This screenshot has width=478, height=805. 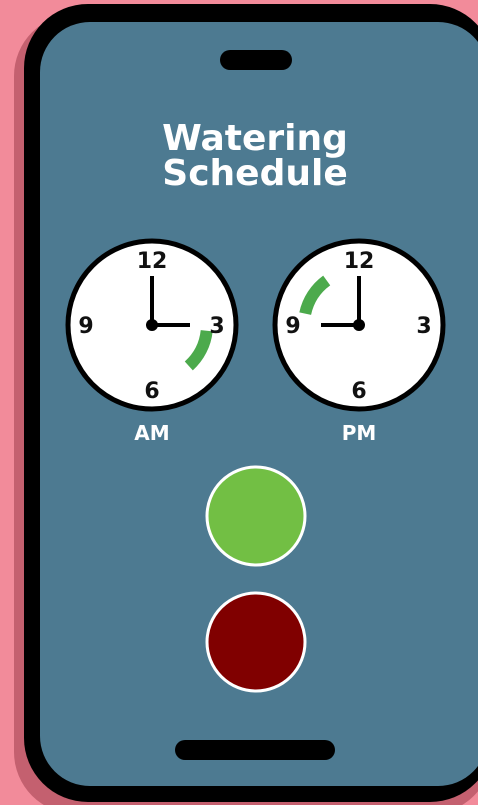 I want to click on clock-pm: 12 3 6 9, so click(x=359, y=325).